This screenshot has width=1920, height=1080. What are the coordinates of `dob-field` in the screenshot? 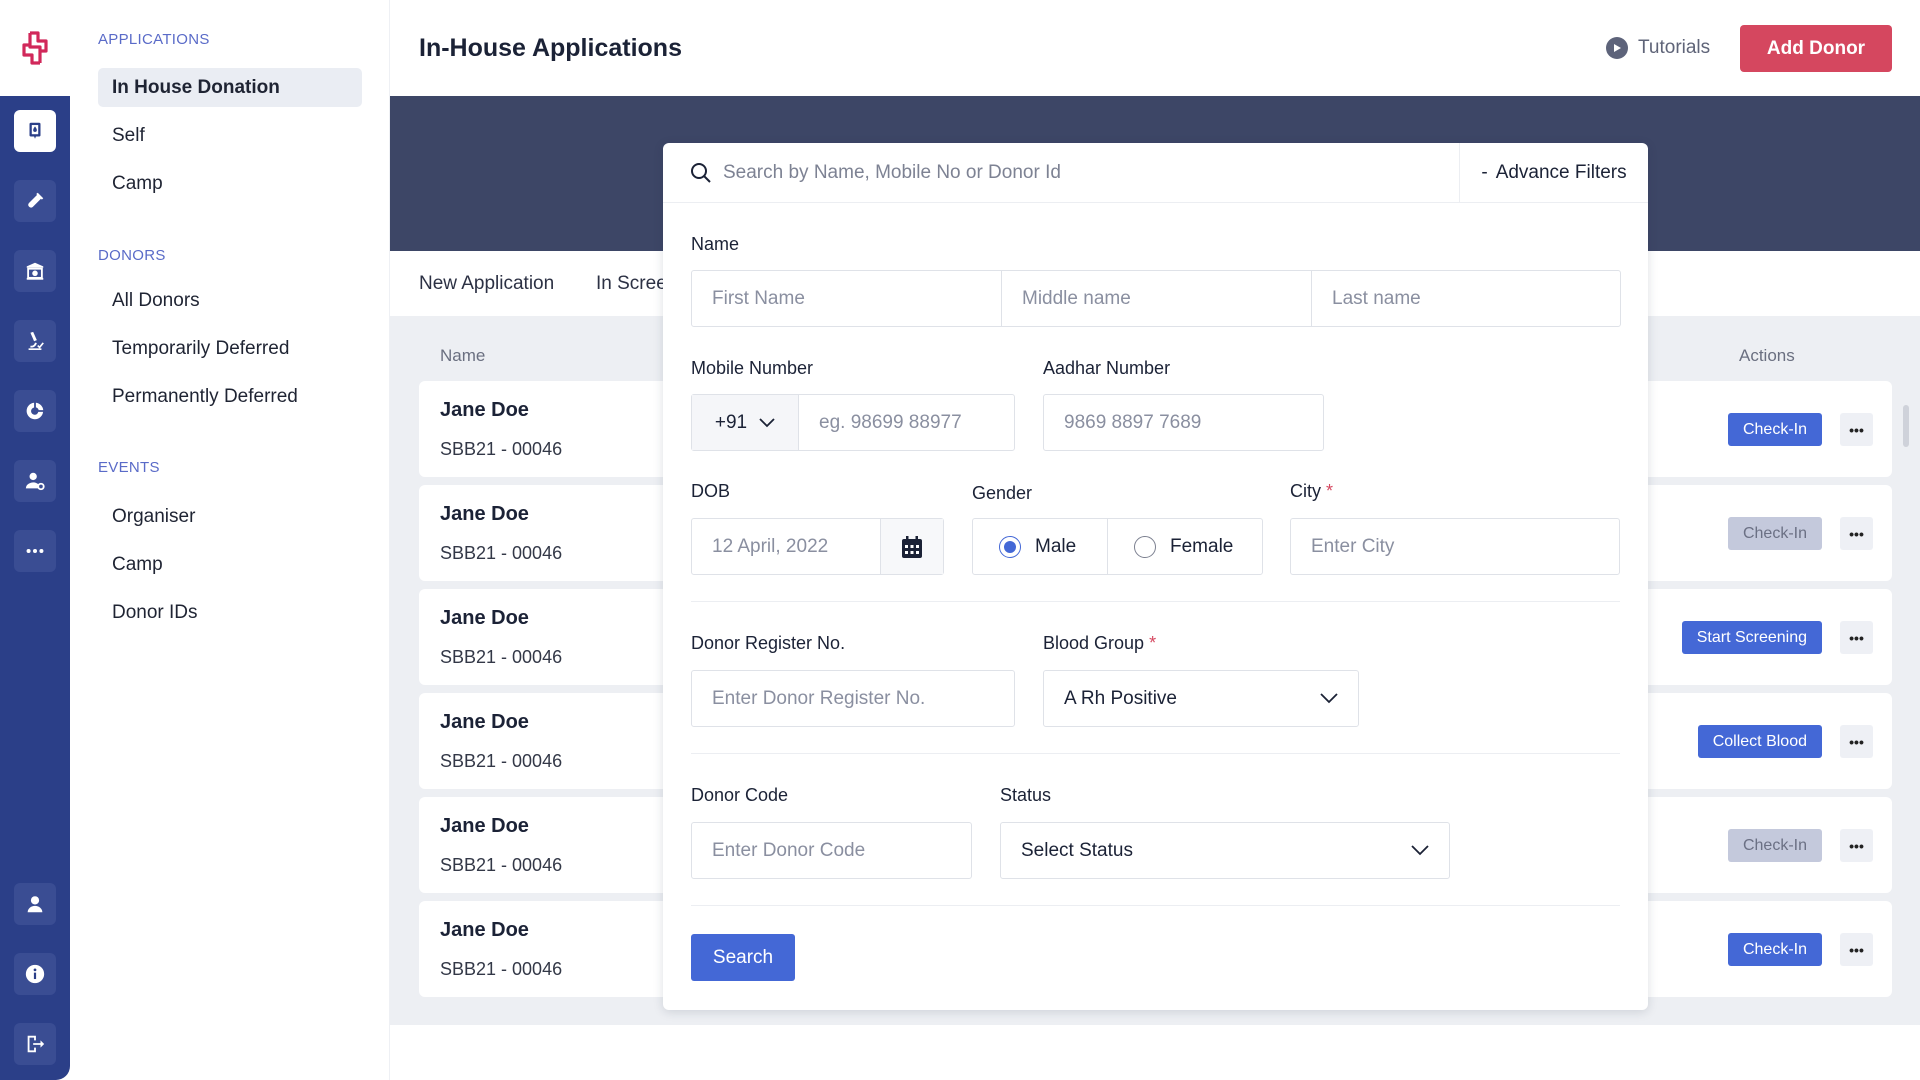 It's located at (817, 546).